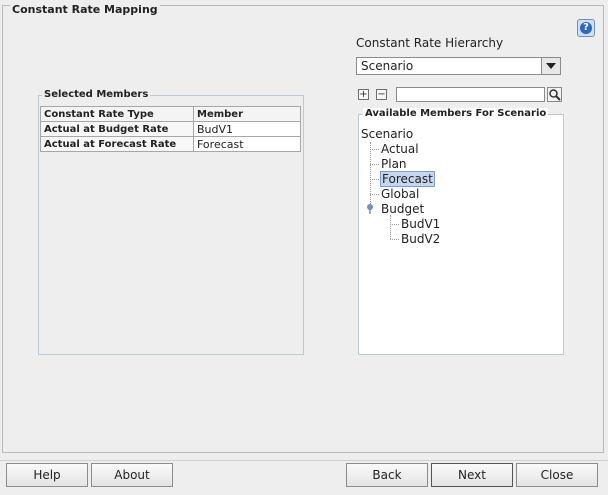  Describe the element at coordinates (472, 475) in the screenshot. I see `next-button: Next` at that location.